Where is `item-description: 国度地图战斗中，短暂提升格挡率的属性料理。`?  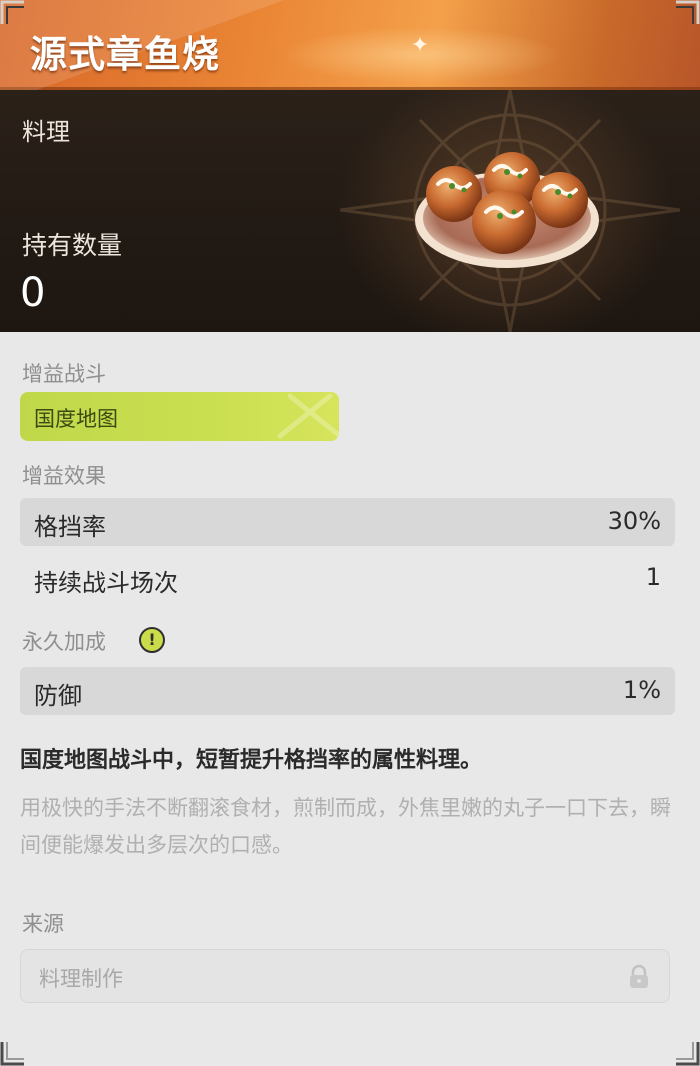 item-description: 国度地图战斗中，短暂提升格挡率的属性料理。 is located at coordinates (251, 760).